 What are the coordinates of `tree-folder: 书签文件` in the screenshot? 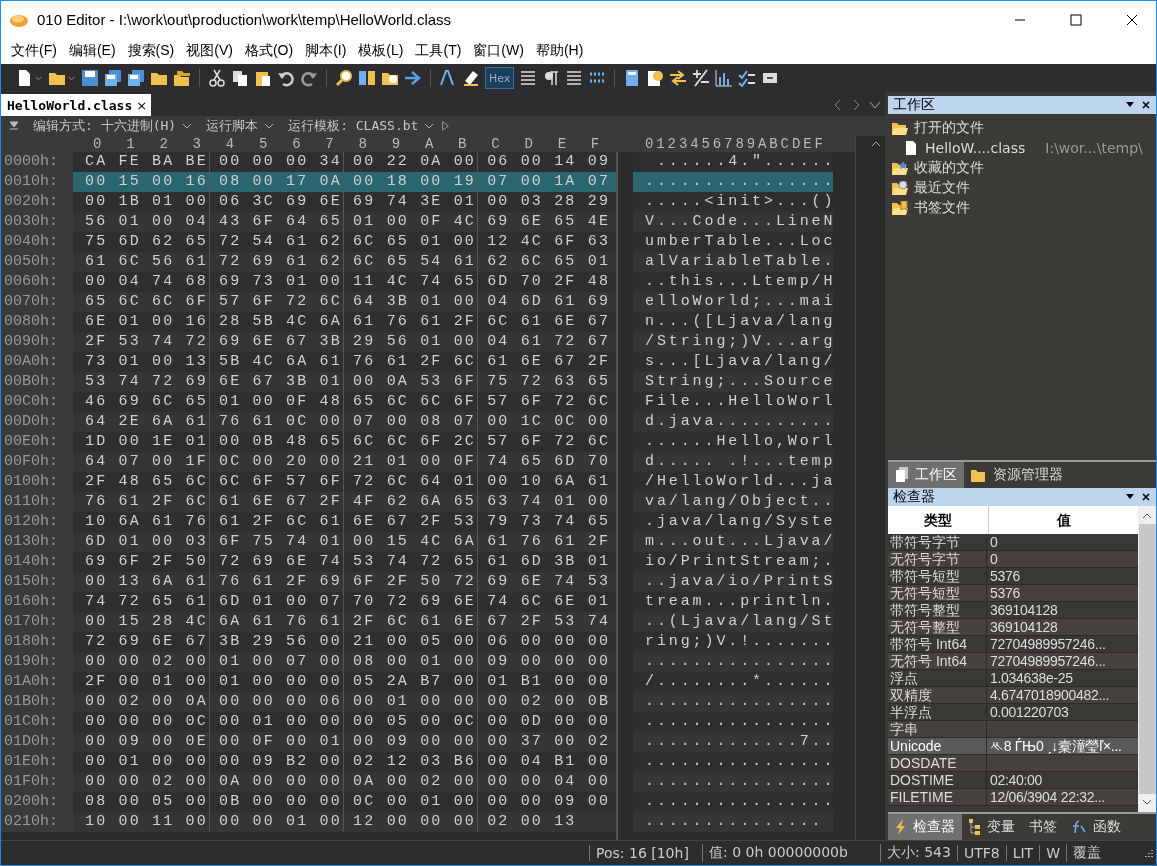 It's located at (942, 208).